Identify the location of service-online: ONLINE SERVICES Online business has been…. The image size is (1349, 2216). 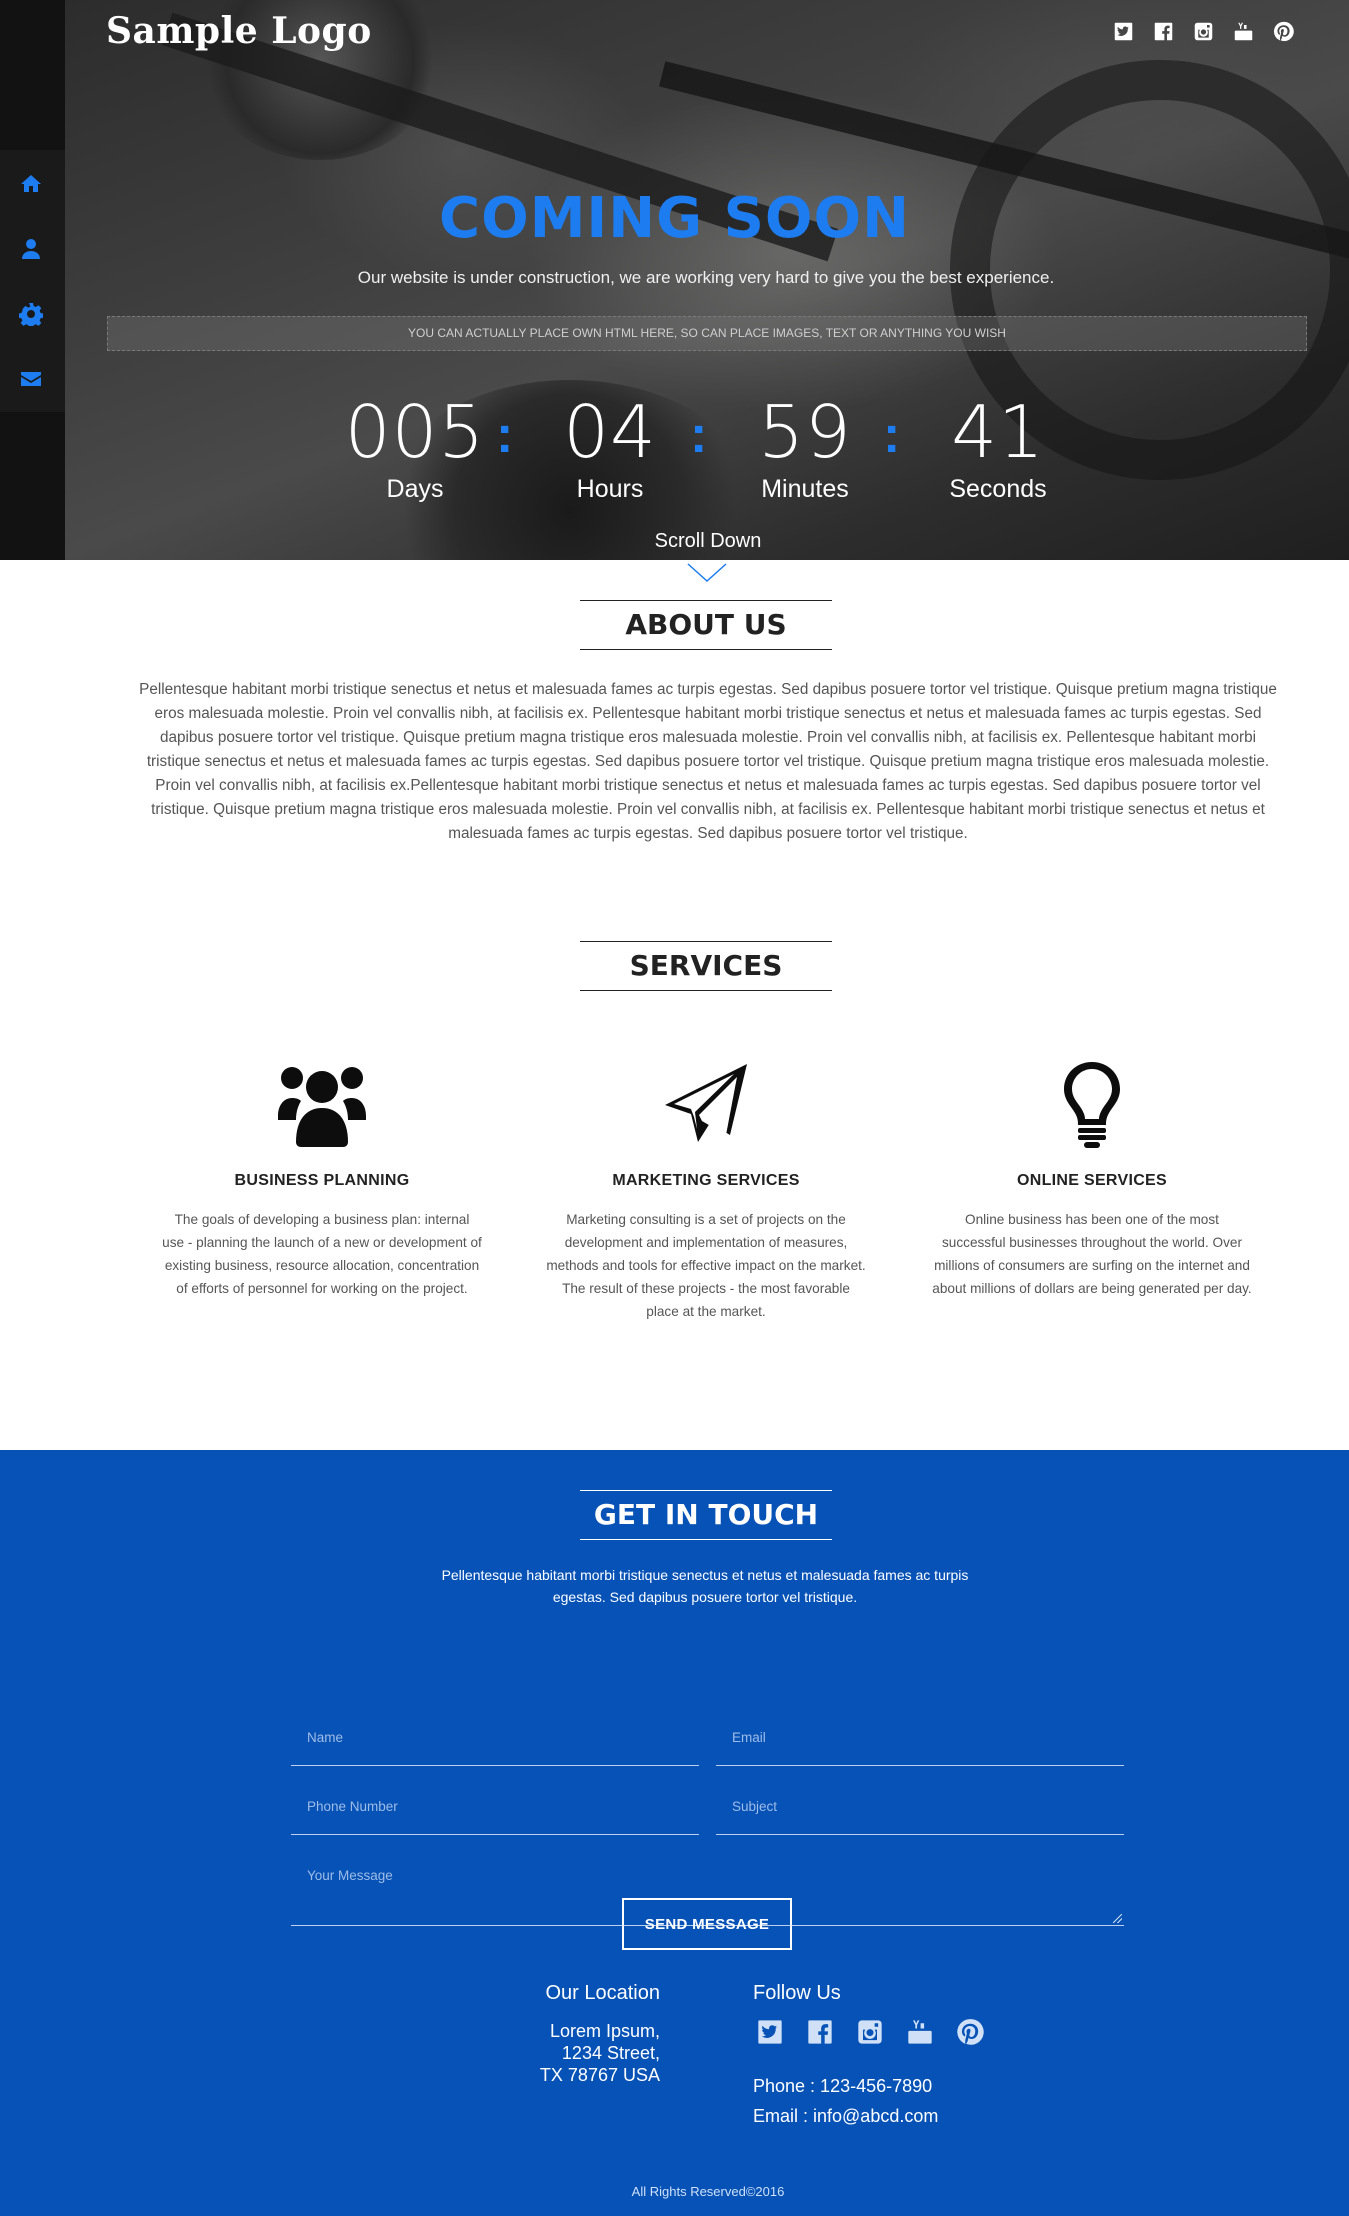
(1092, 1177).